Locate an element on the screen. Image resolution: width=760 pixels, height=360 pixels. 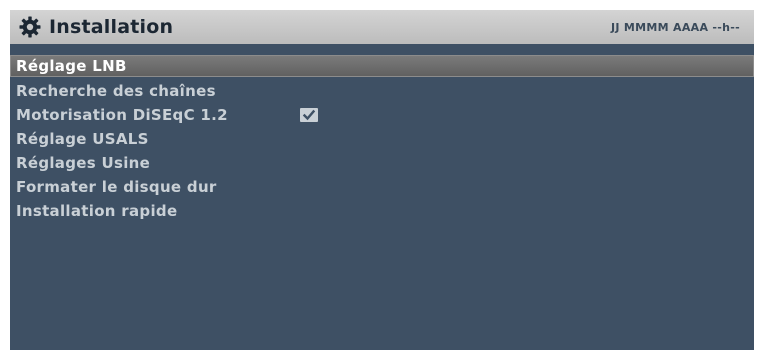
date-time-display: JJ MMMM AAAA --h-- is located at coordinates (675, 27).